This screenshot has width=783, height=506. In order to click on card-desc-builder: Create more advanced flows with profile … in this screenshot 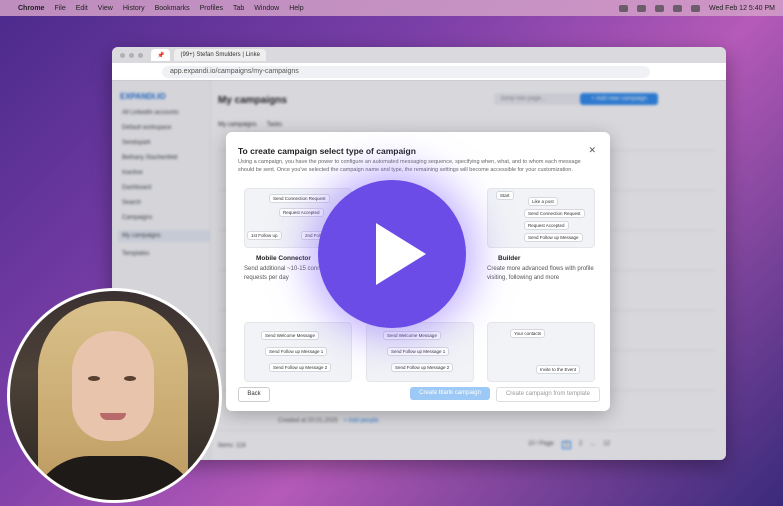, I will do `click(540, 273)`.